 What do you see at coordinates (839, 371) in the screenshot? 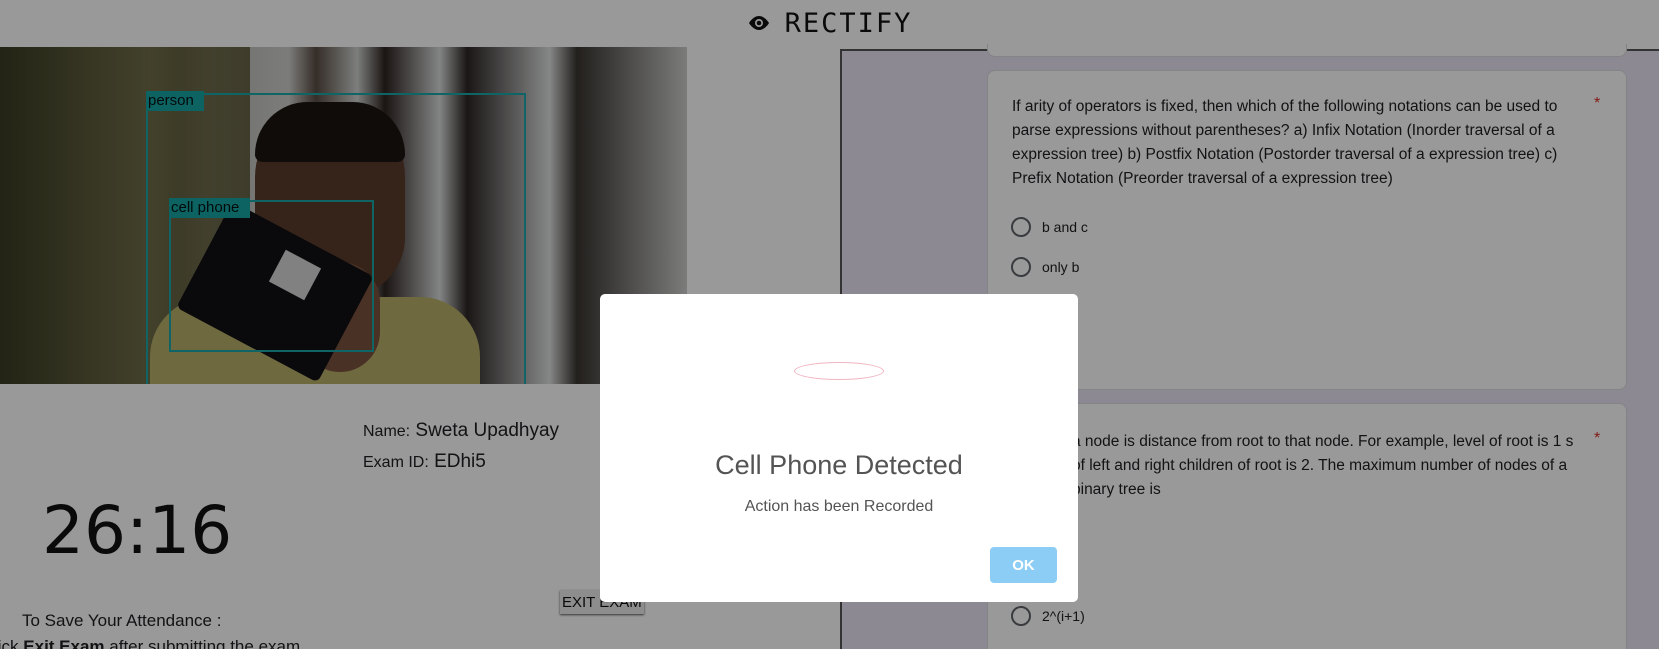
I see `alert-icon` at bounding box center [839, 371].